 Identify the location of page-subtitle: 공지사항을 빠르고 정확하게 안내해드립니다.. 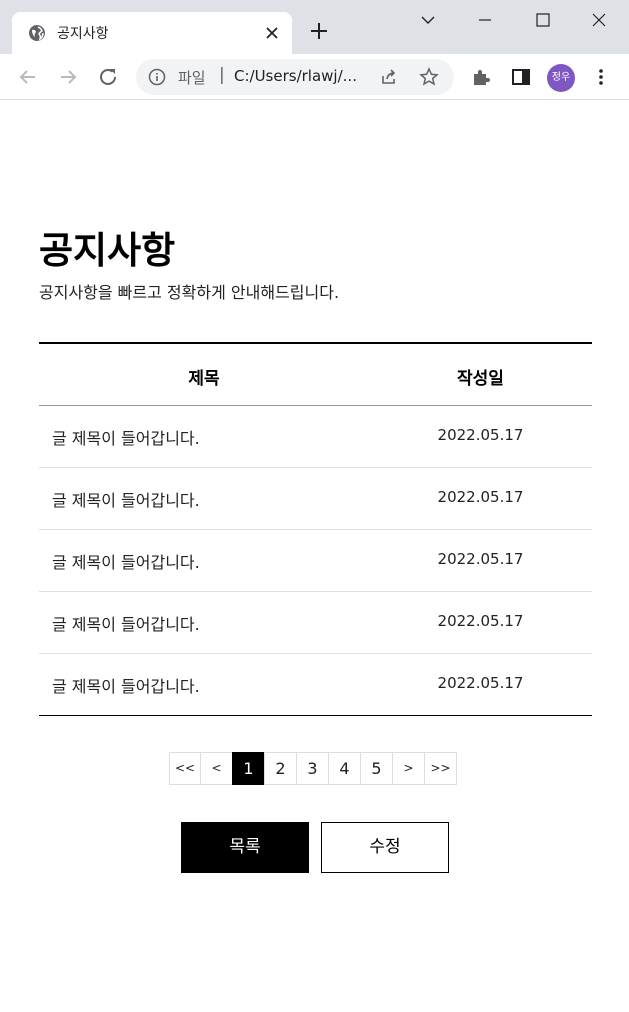
(189, 292).